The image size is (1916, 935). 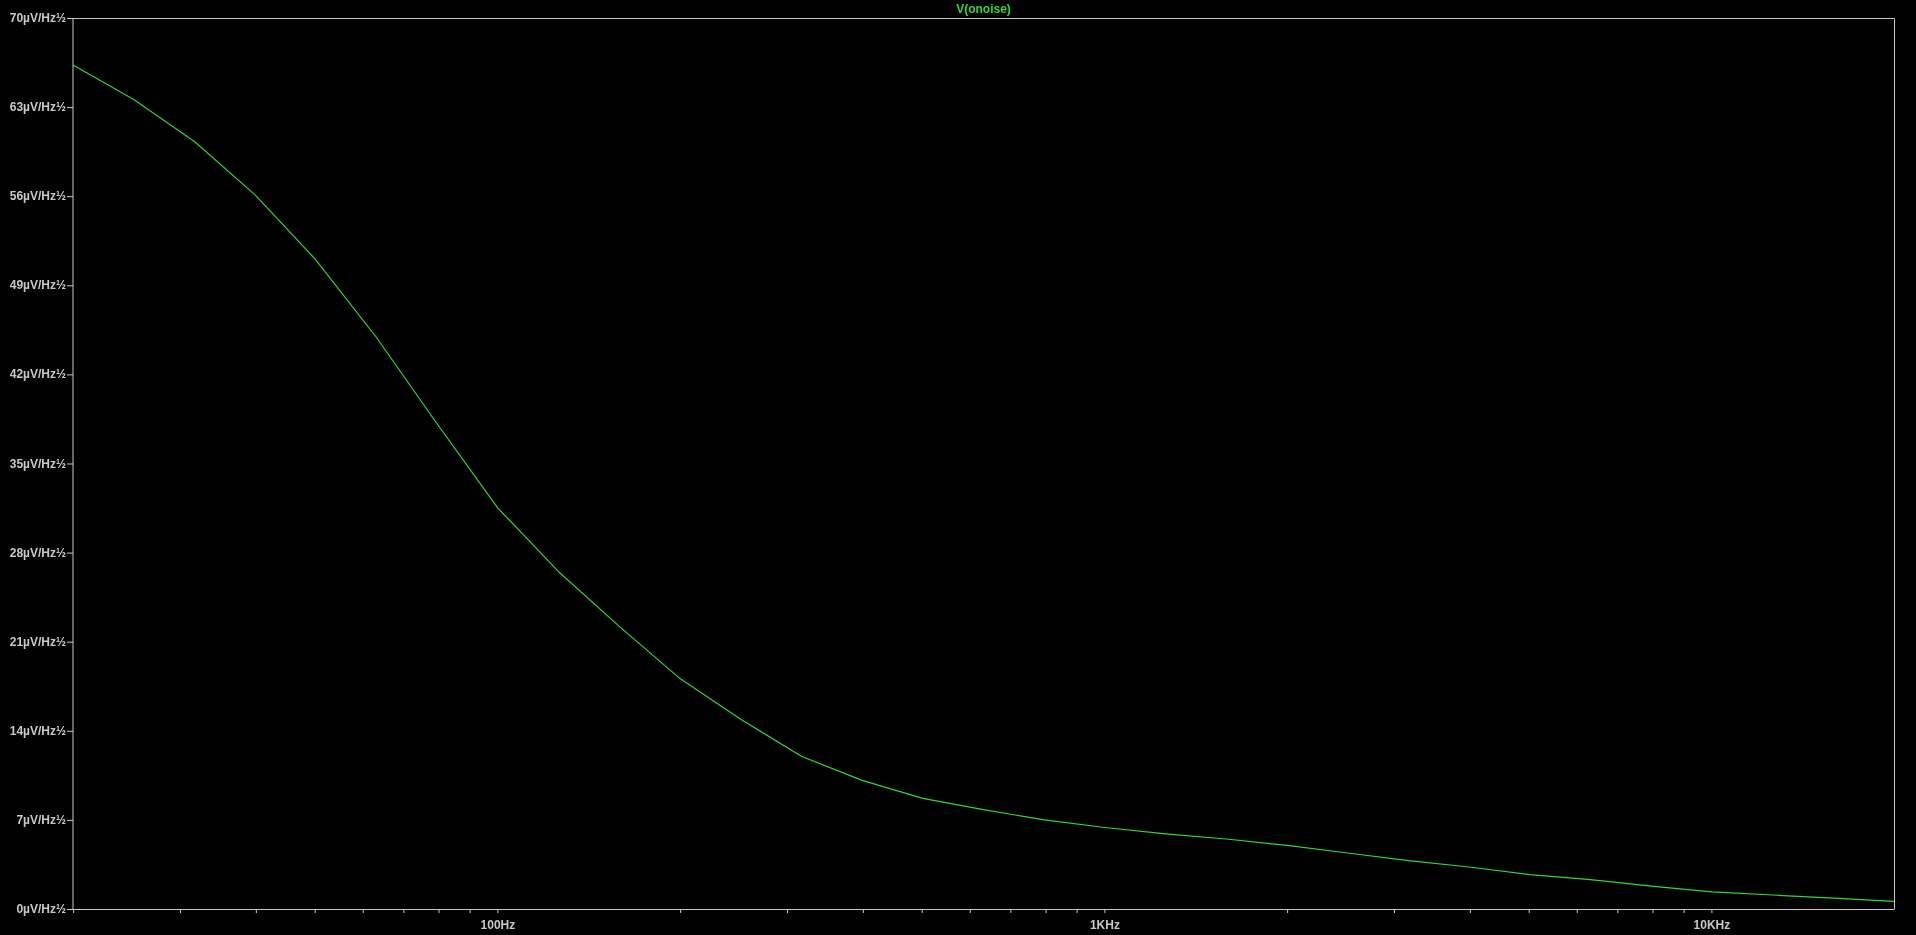 I want to click on y-tick-label: 14µV/Hz½, so click(x=37, y=730).